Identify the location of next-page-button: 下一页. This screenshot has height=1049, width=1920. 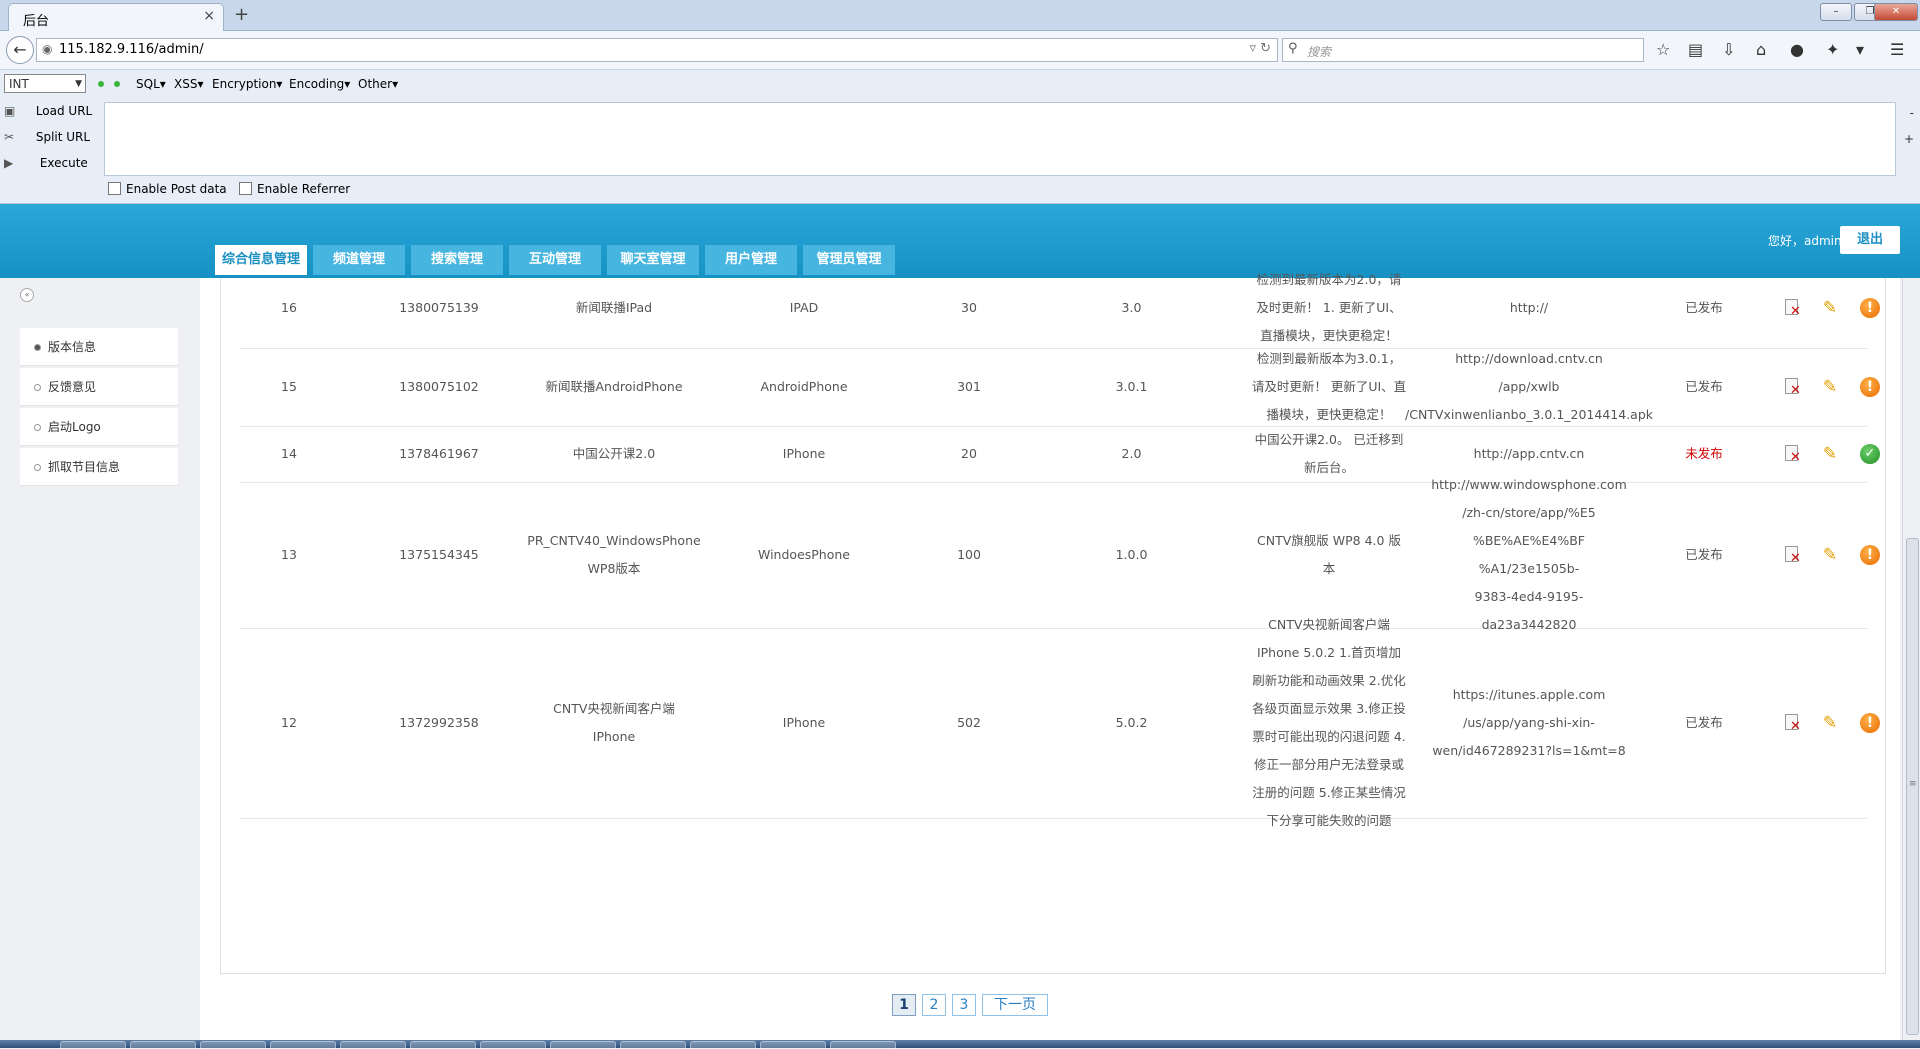
(1015, 1005).